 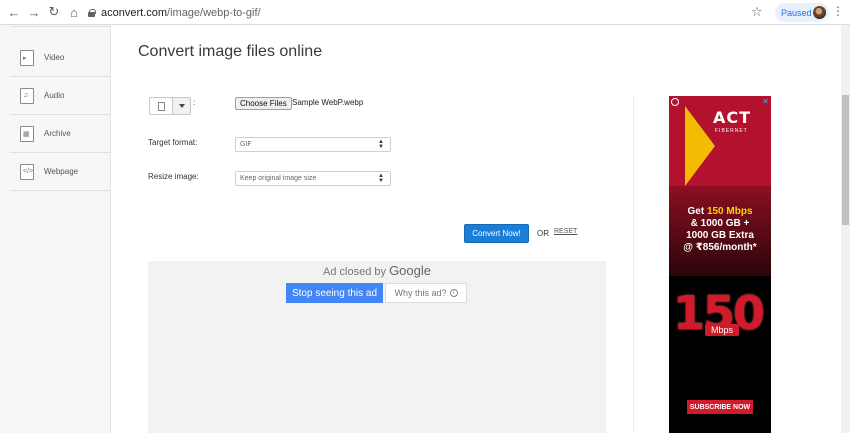 What do you see at coordinates (54, 57) in the screenshot?
I see `sidebar-item-label: Video` at bounding box center [54, 57].